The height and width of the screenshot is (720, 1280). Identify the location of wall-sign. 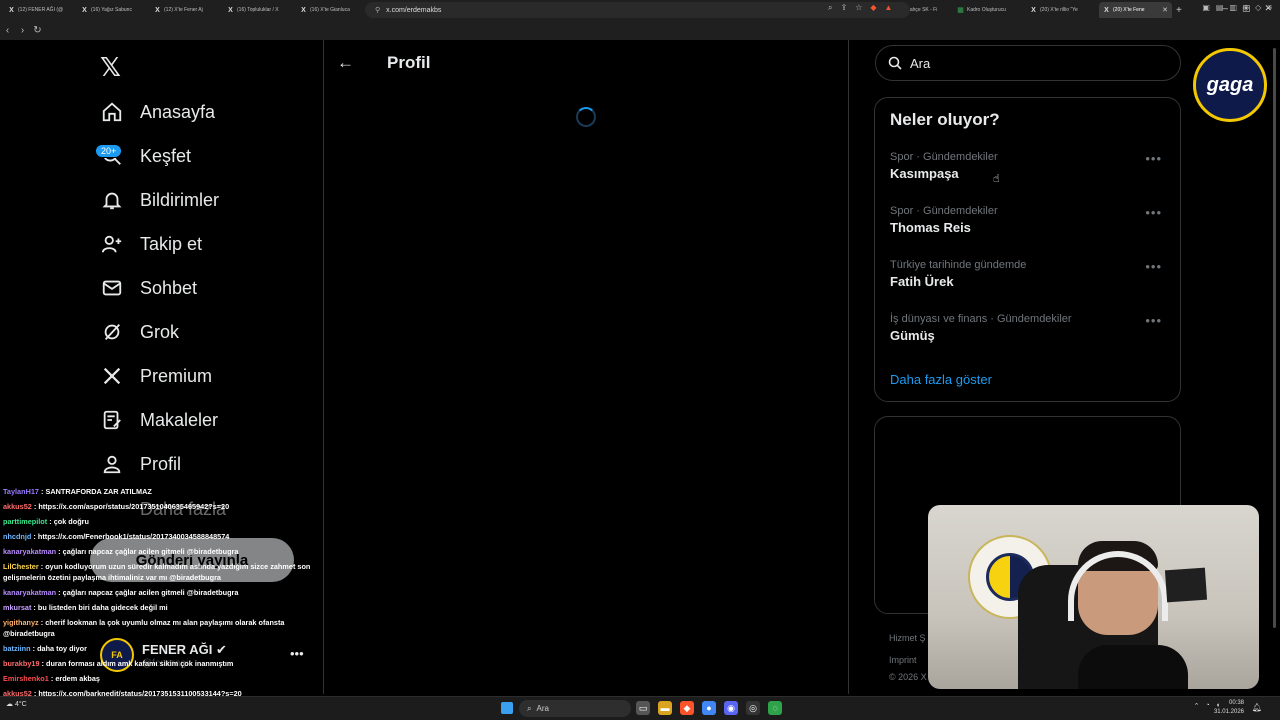
(1186, 585).